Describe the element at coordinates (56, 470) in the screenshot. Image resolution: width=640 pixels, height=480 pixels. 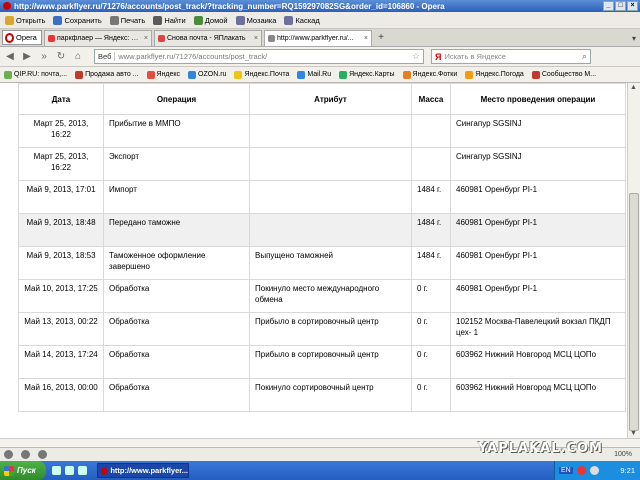
I see `desktop-icon` at that location.